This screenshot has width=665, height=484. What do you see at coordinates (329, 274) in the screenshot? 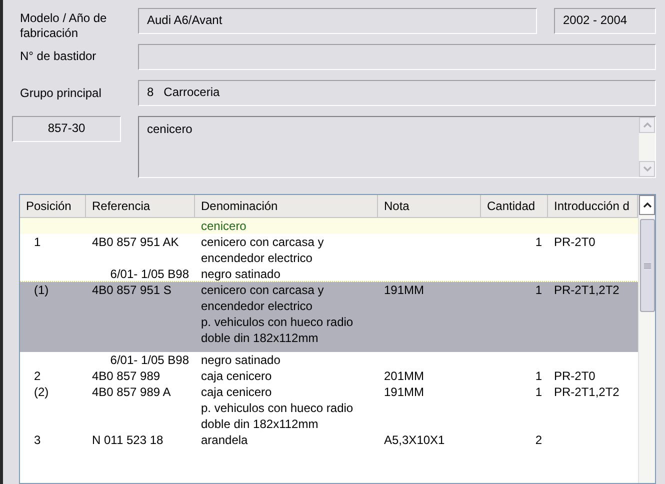
I see `table-row: 6/01- 1/05 B98 negro satinado` at bounding box center [329, 274].